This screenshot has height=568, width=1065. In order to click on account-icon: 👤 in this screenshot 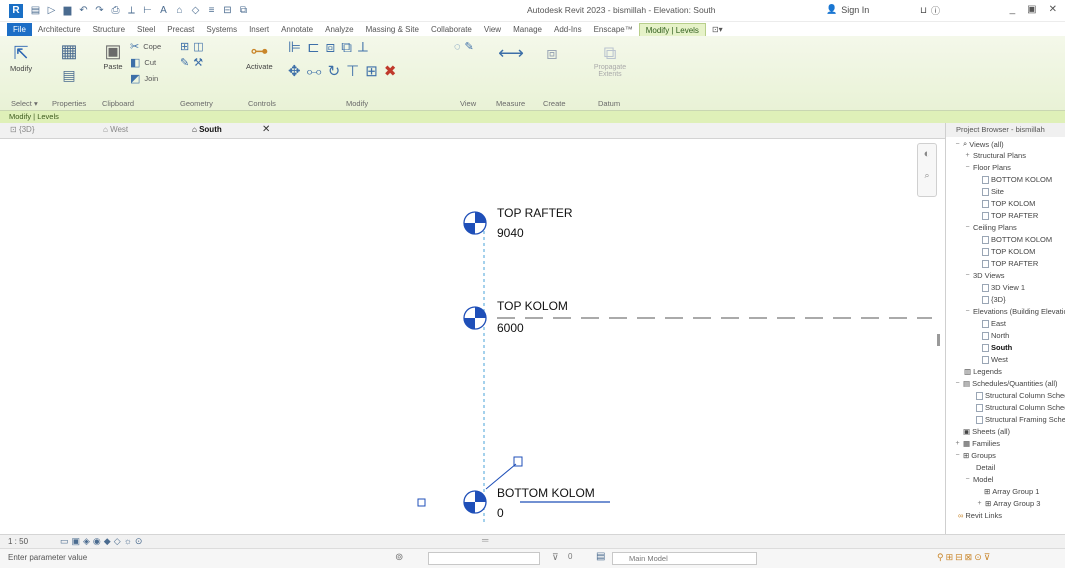, I will do `click(831, 9)`.